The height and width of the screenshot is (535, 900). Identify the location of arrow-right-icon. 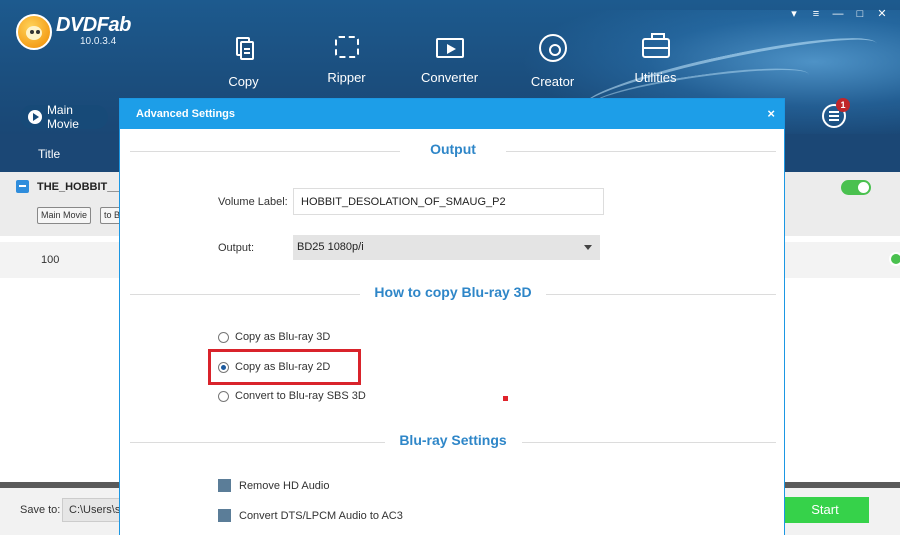
(35, 117).